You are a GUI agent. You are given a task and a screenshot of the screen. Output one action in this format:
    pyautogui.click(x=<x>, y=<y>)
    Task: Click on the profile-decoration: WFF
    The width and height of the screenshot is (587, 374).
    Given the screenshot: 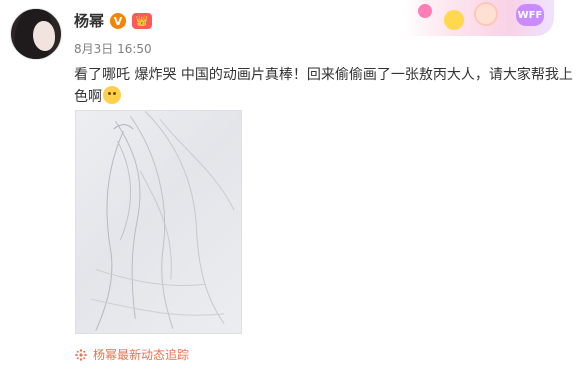 What is the action you would take?
    pyautogui.click(x=479, y=18)
    